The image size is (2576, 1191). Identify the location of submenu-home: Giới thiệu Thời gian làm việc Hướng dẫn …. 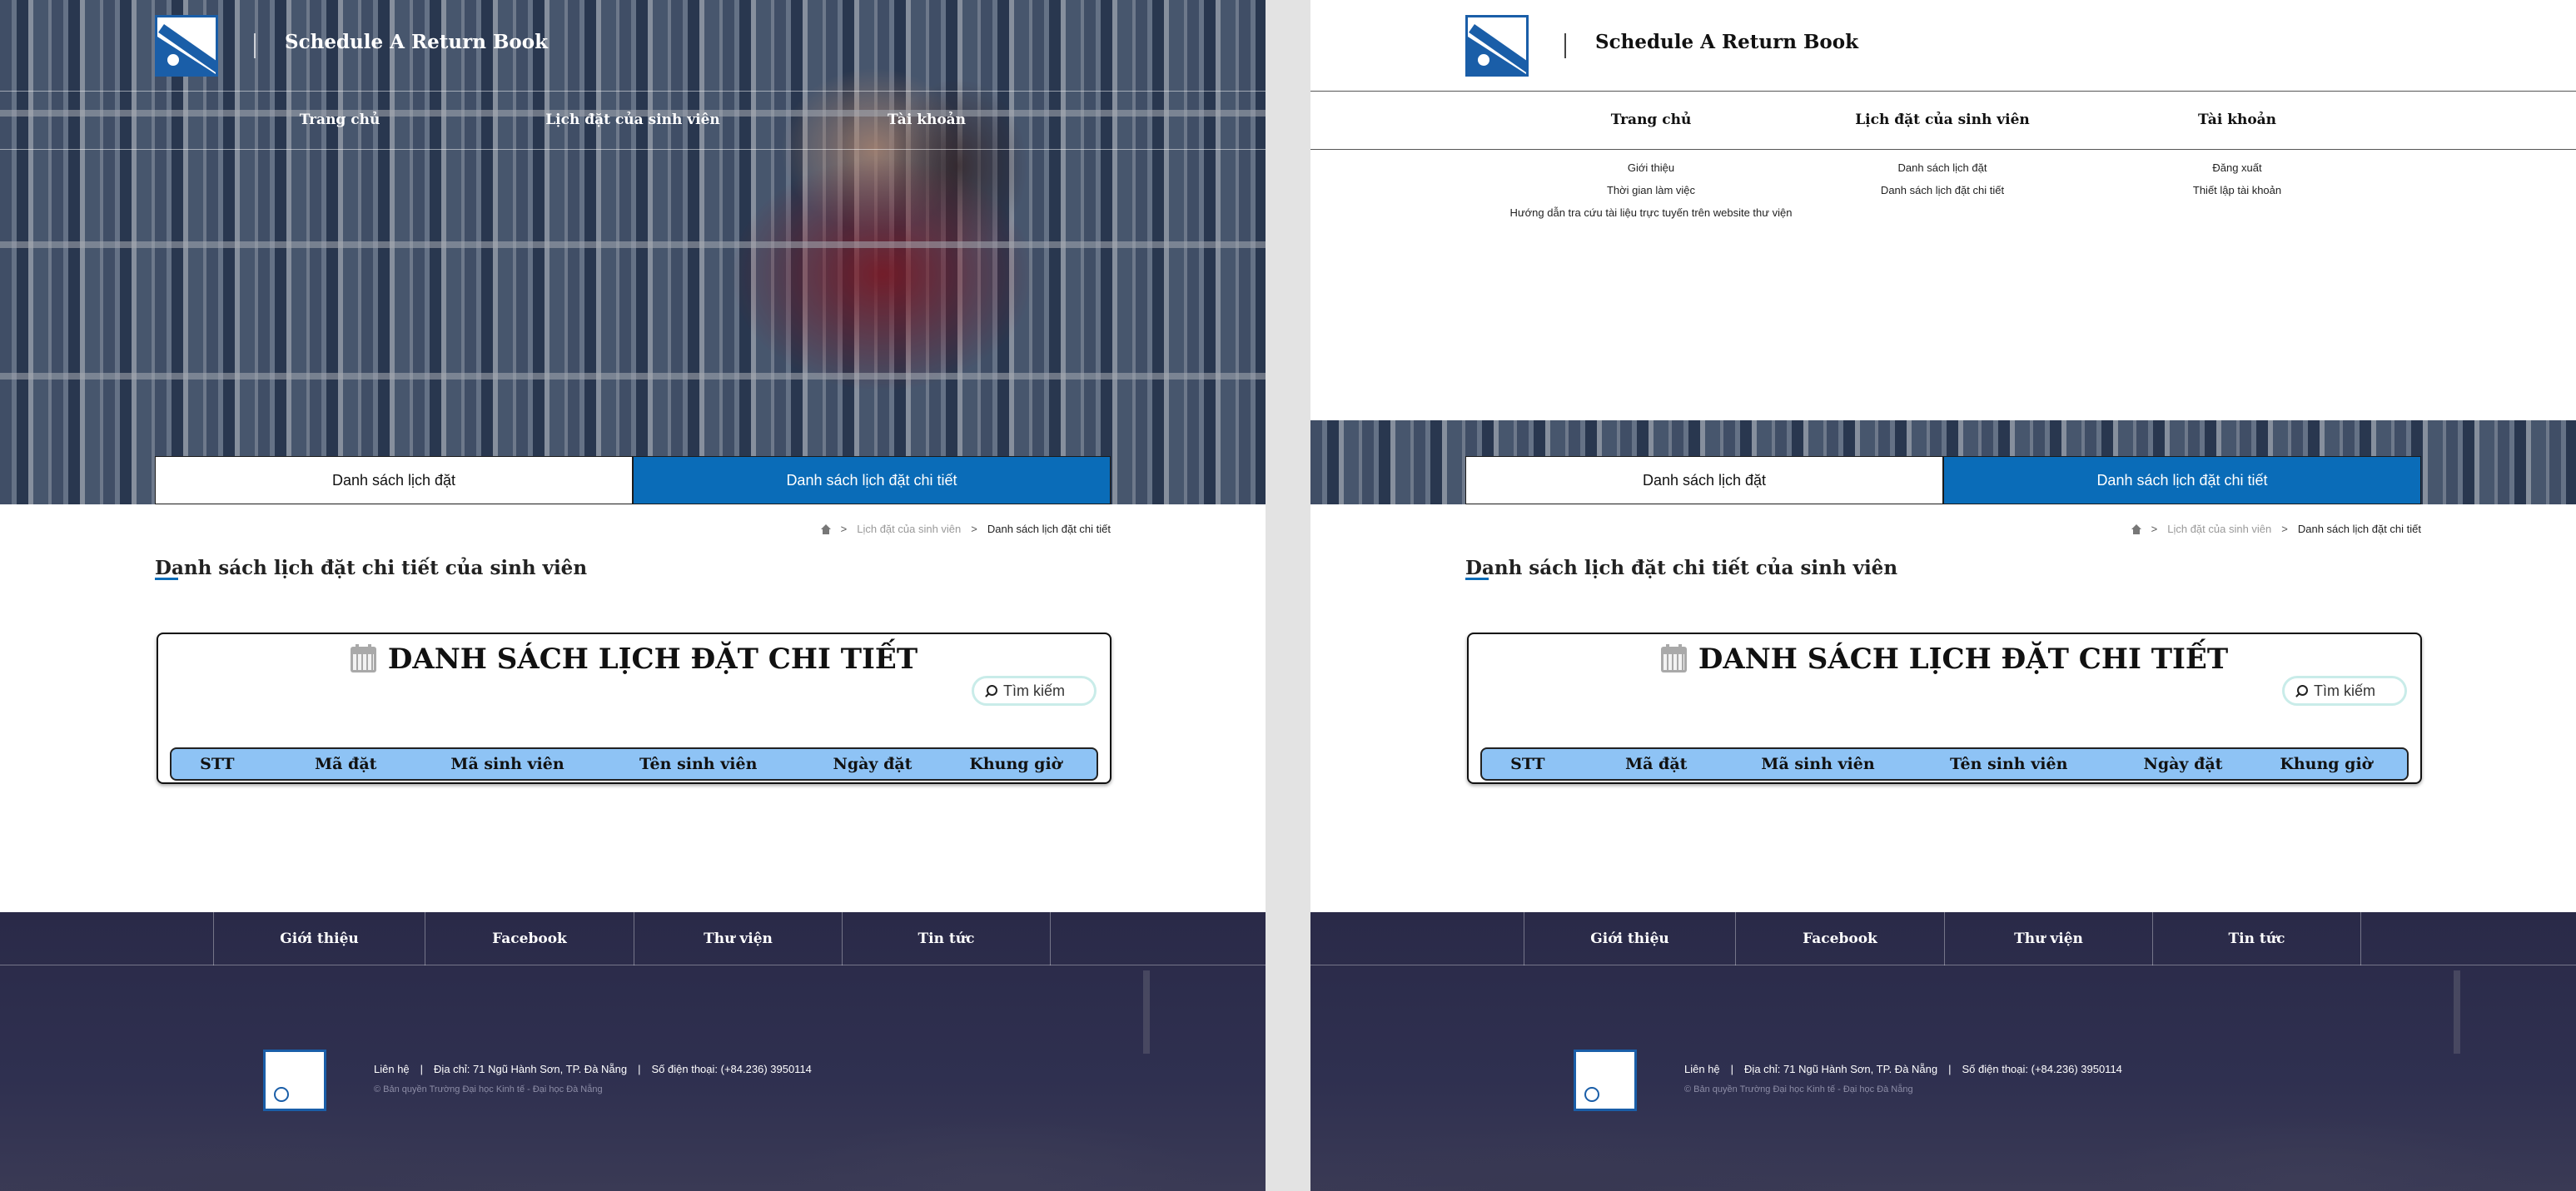
(1651, 194).